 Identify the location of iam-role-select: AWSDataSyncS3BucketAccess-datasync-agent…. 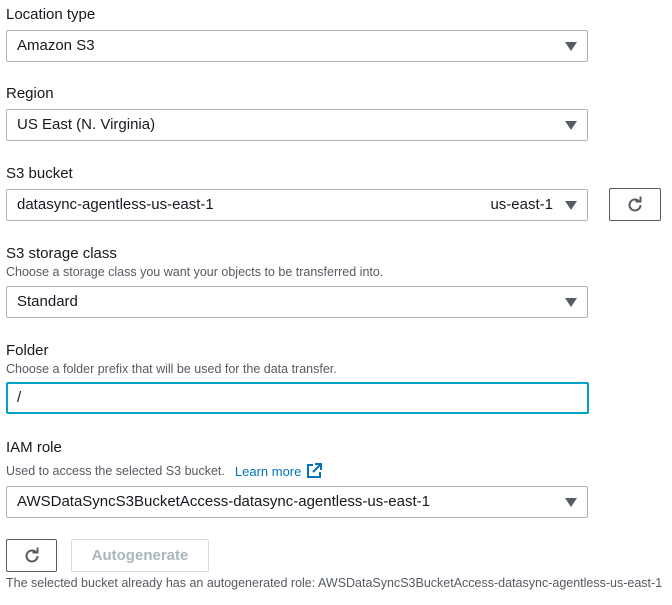
(297, 502).